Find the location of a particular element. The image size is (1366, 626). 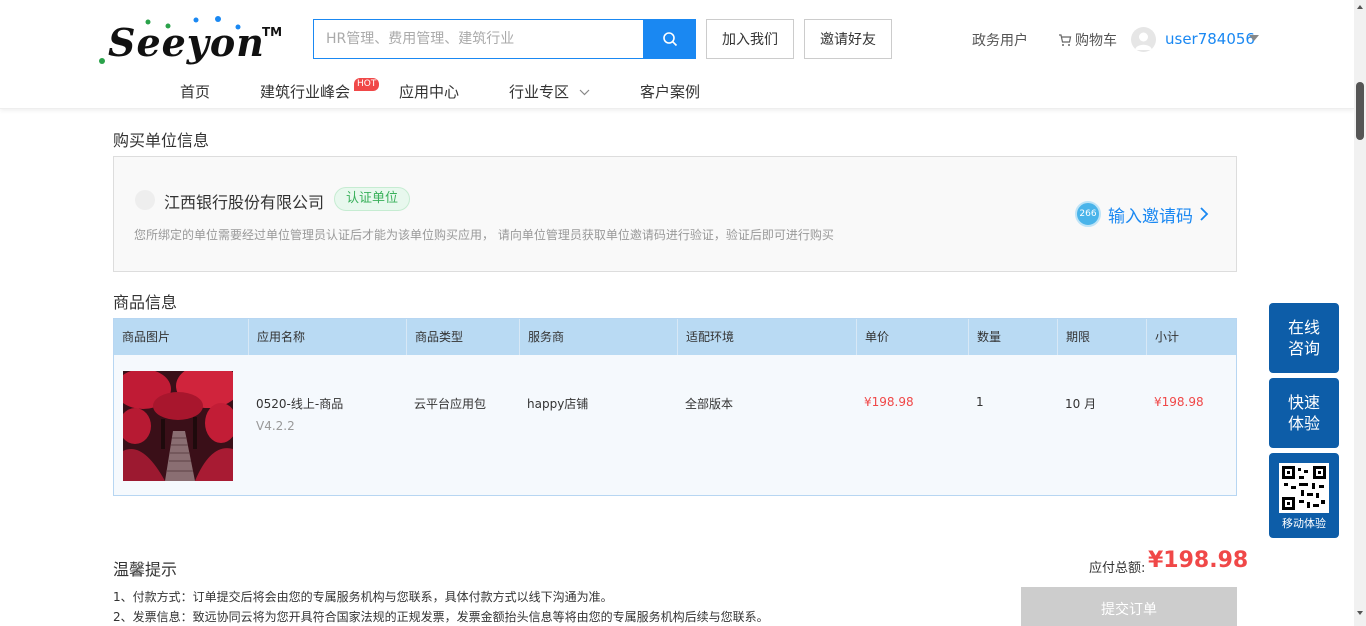

logo-trademark: TM is located at coordinates (272, 32).